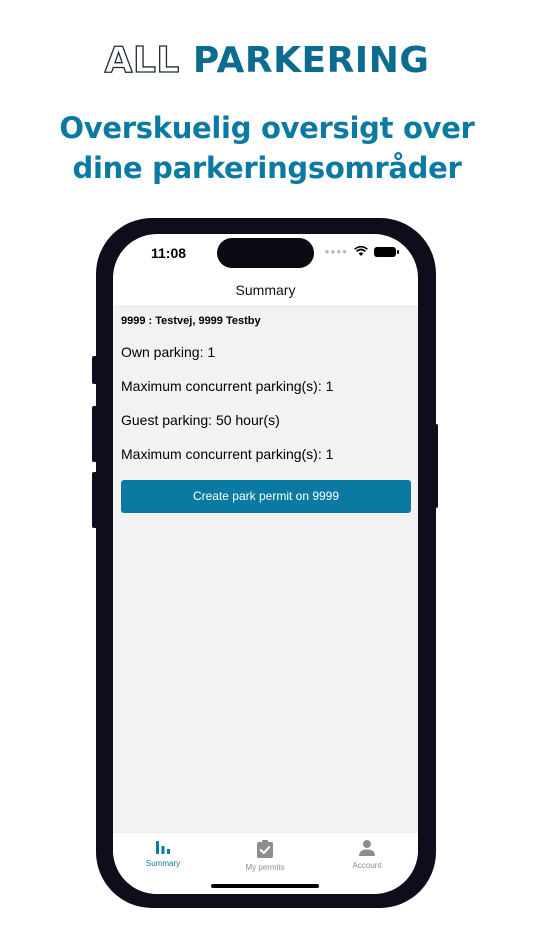 This screenshot has width=534, height=950. I want to click on status-time: 11:08, so click(169, 253).